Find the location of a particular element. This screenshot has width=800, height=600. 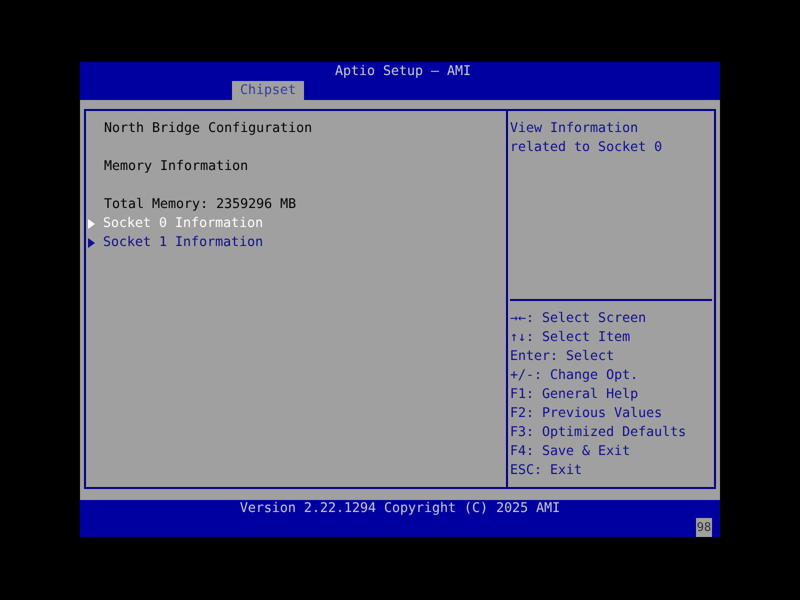

key-hint: F3: Optimized Defaults is located at coordinates (599, 433).